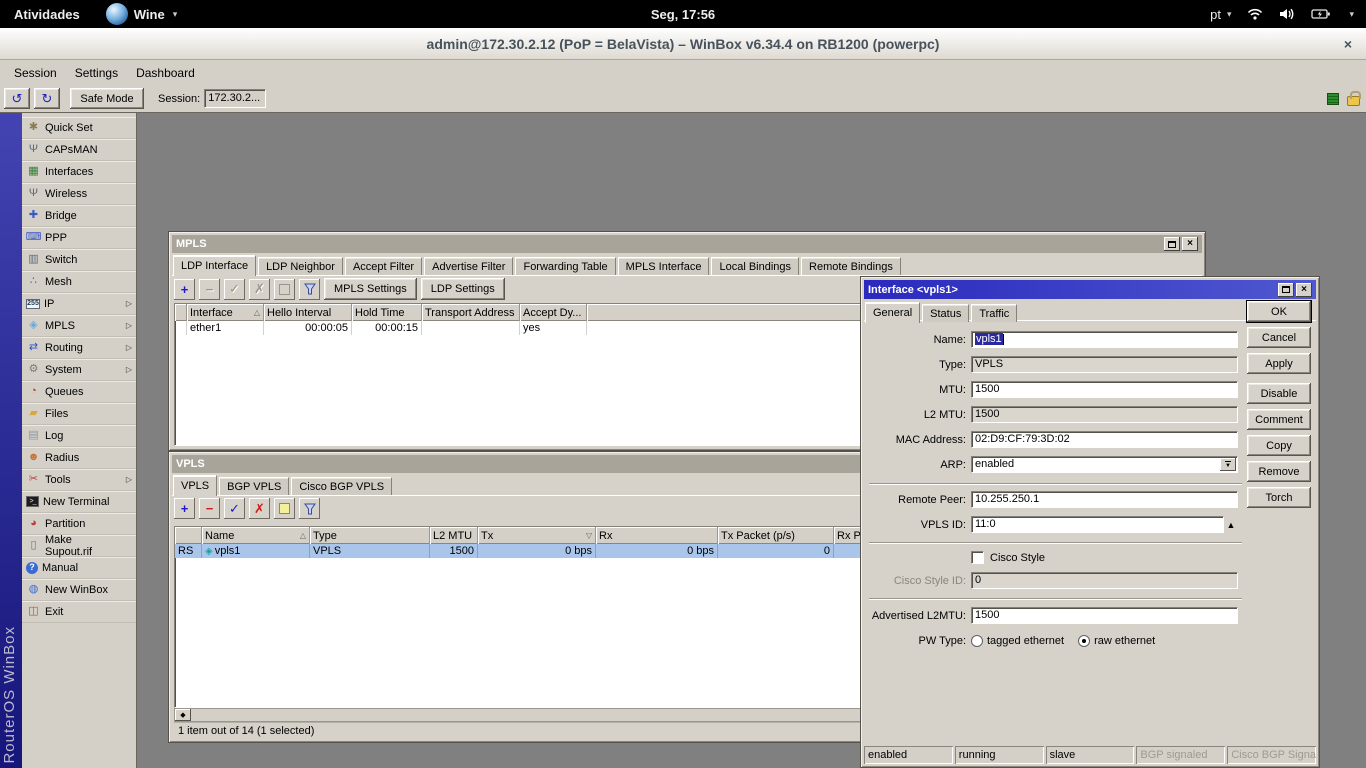 The height and width of the screenshot is (768, 1366). Describe the element at coordinates (1287, 14) in the screenshot. I see `volume-icon` at that location.